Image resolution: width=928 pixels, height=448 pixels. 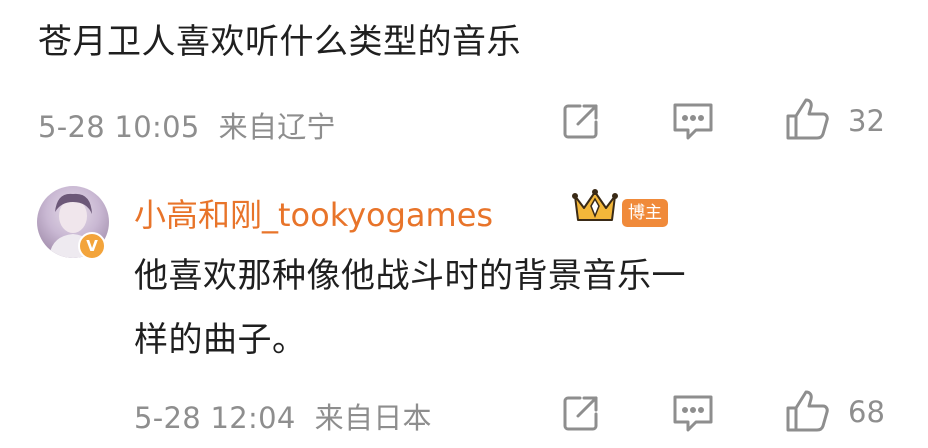 I want to click on verified-badge: V, so click(x=92, y=246).